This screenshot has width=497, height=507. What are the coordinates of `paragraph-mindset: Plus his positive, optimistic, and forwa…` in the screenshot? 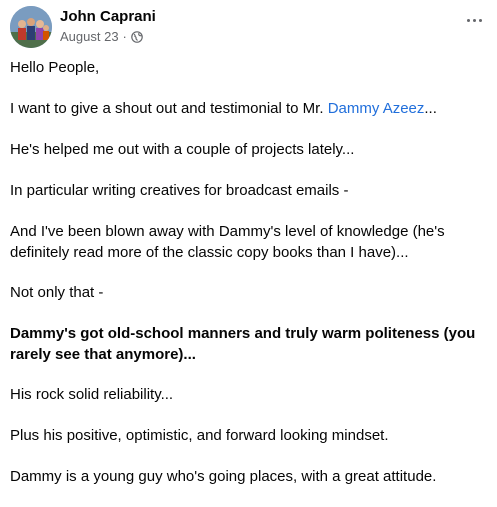 It's located at (199, 435).